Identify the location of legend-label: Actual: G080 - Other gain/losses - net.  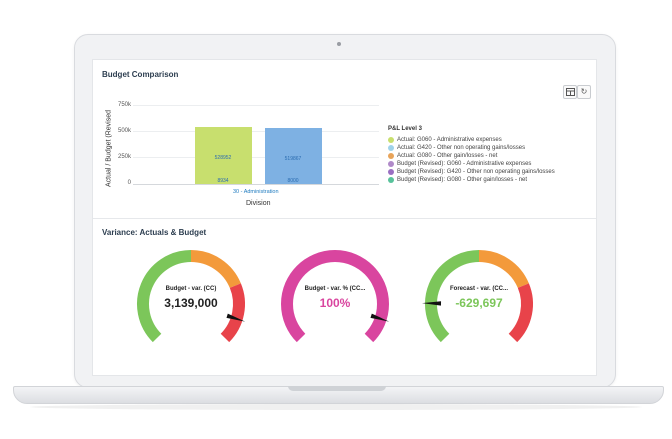
(447, 156).